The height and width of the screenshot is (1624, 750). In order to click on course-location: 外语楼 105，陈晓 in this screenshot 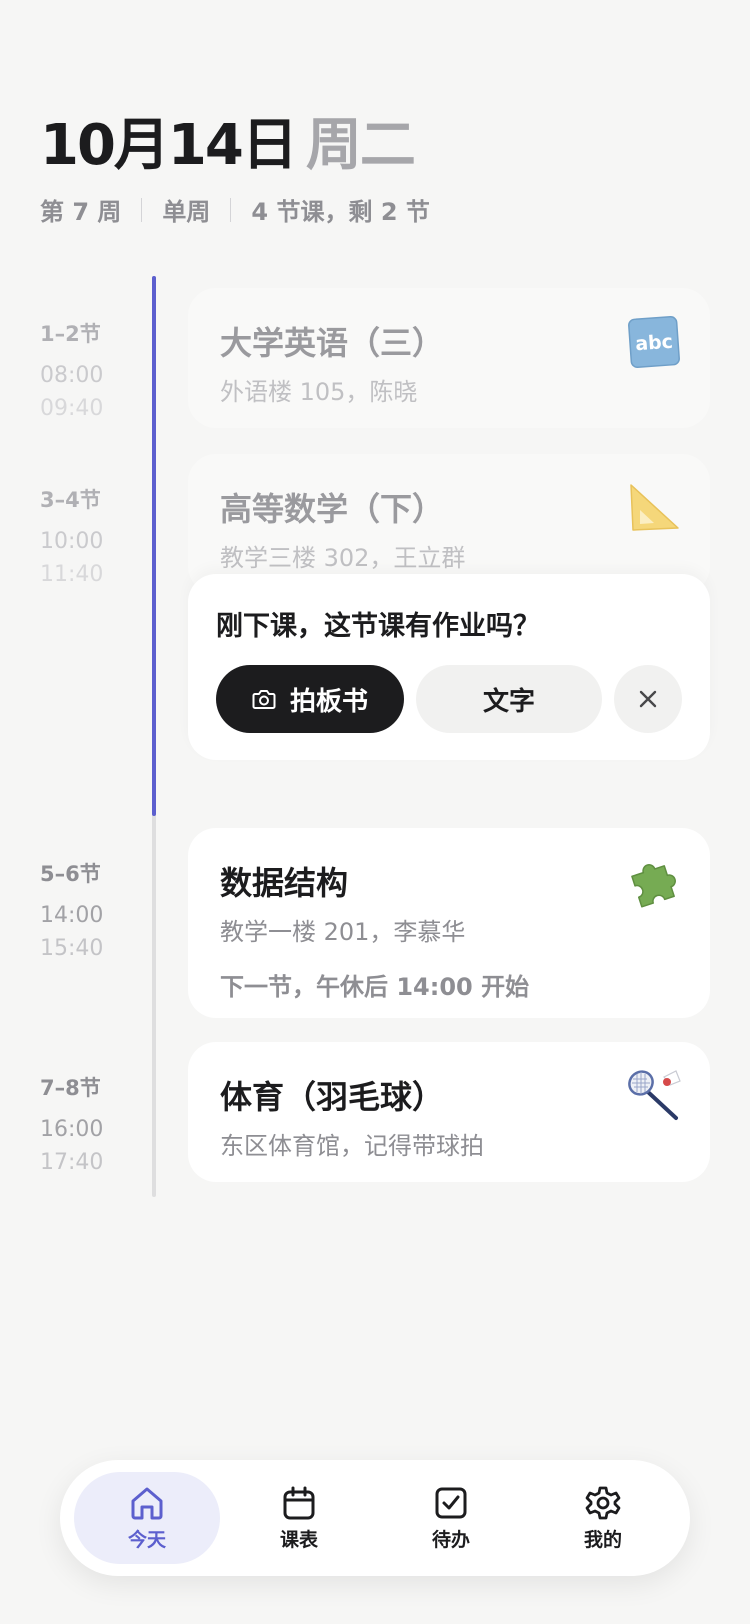, I will do `click(319, 392)`.